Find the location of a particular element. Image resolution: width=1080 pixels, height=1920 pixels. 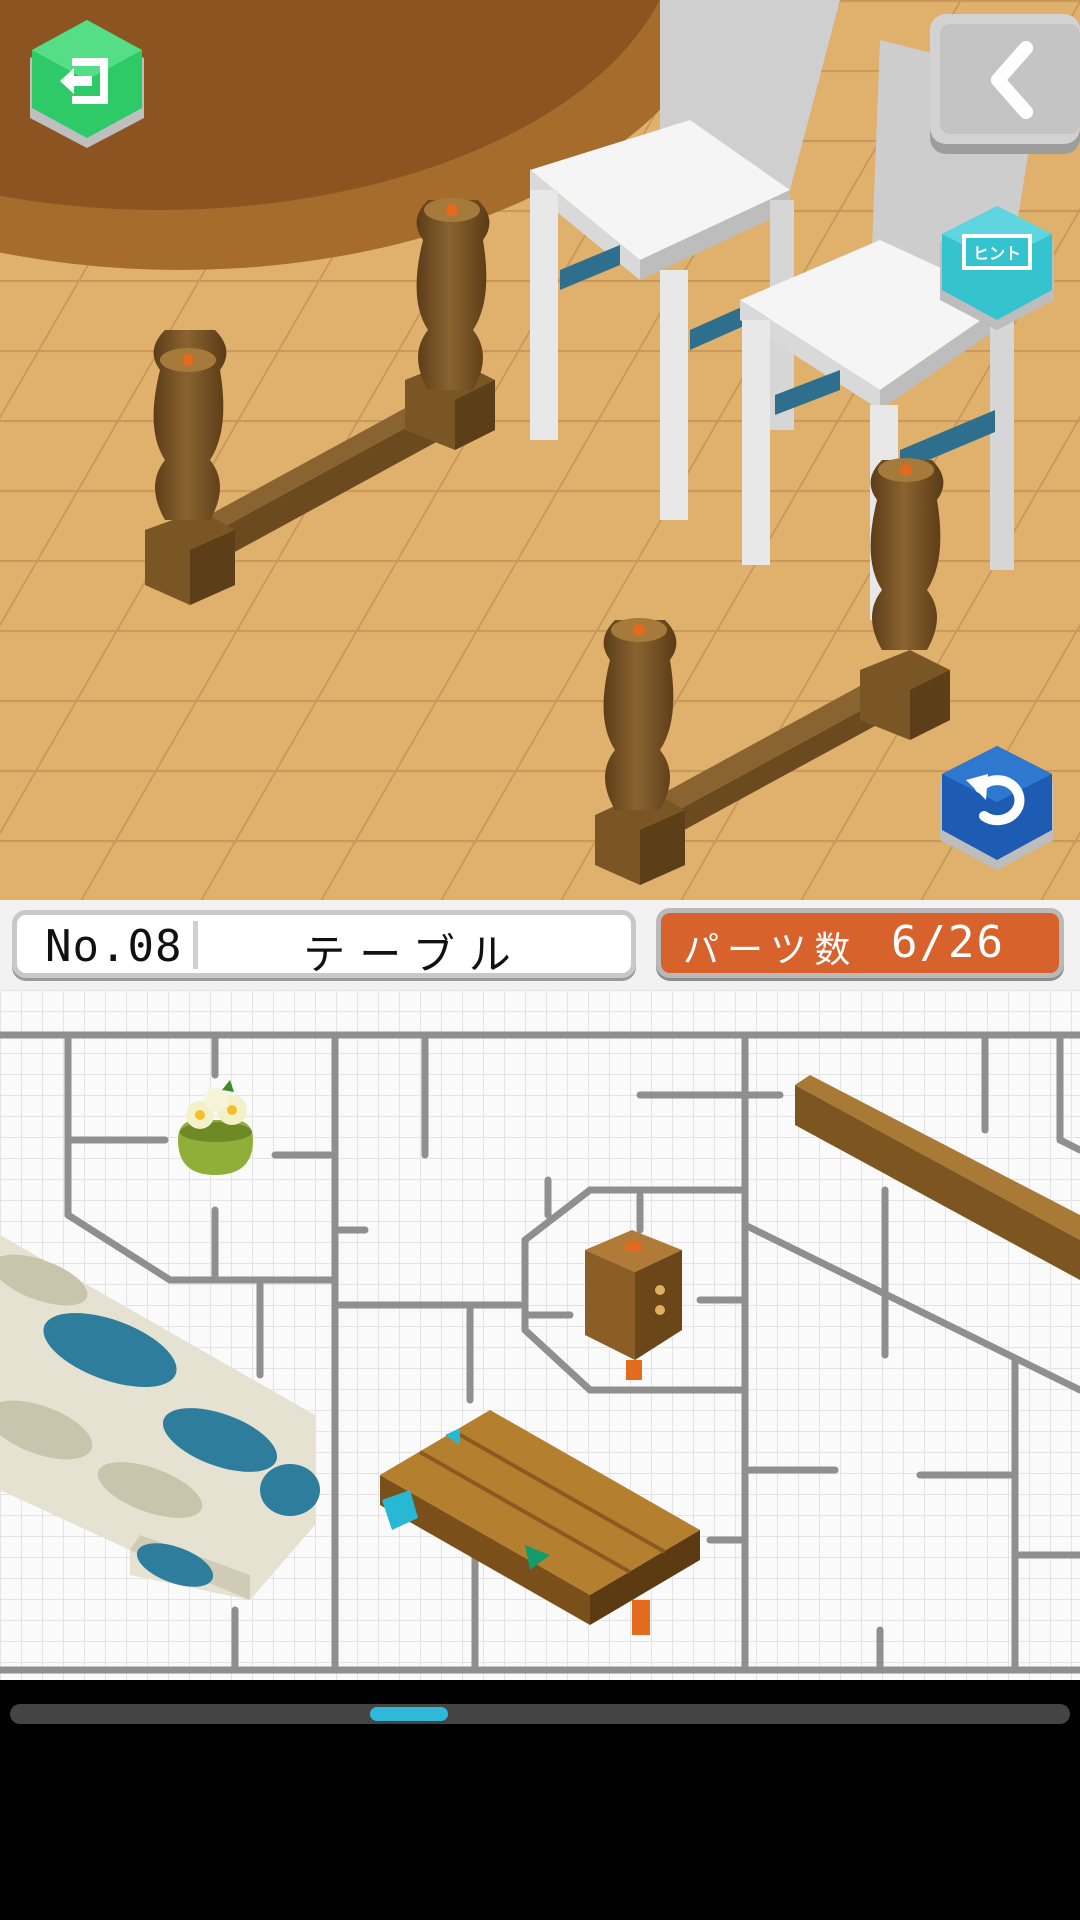

parts-counter-panel: パーツ数 6/26 is located at coordinates (860, 943).